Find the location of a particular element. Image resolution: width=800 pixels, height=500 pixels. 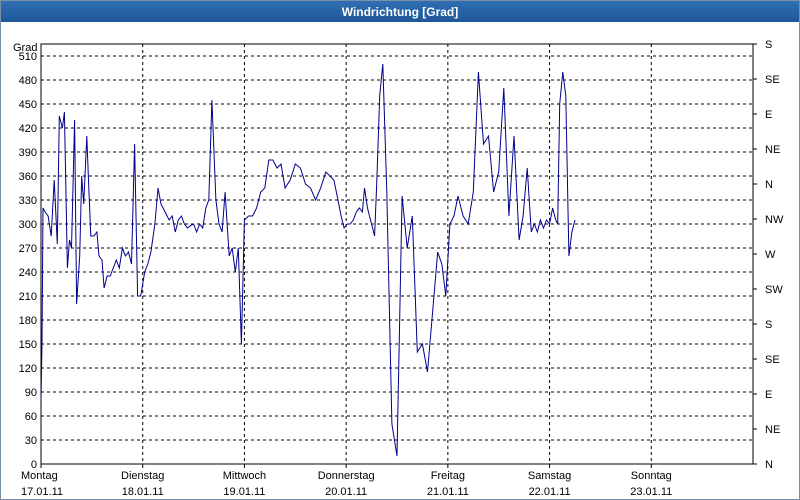

x-tick-date: 18.01.11 is located at coordinates (143, 492).